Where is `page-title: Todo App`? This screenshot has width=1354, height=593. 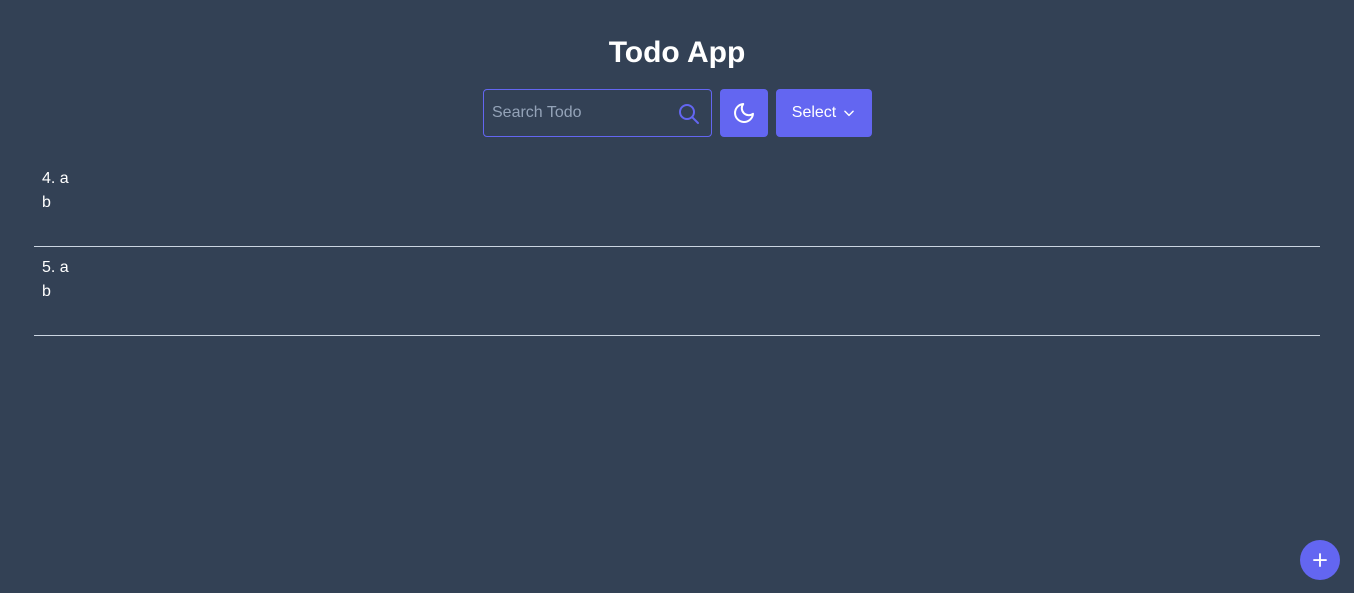
page-title: Todo App is located at coordinates (677, 52).